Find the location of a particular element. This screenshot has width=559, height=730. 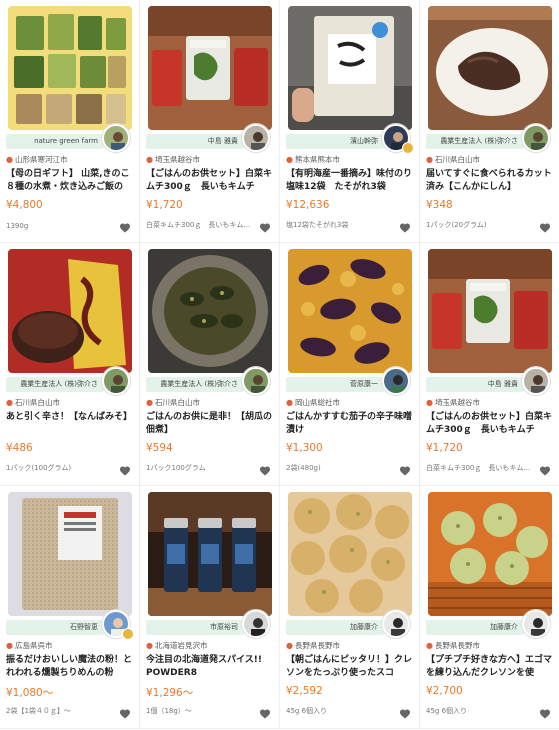

product-title: 【母の日ギフト】 山菜,きのこ８種の水煮・炊き込みご飯の is located at coordinates (69, 181).